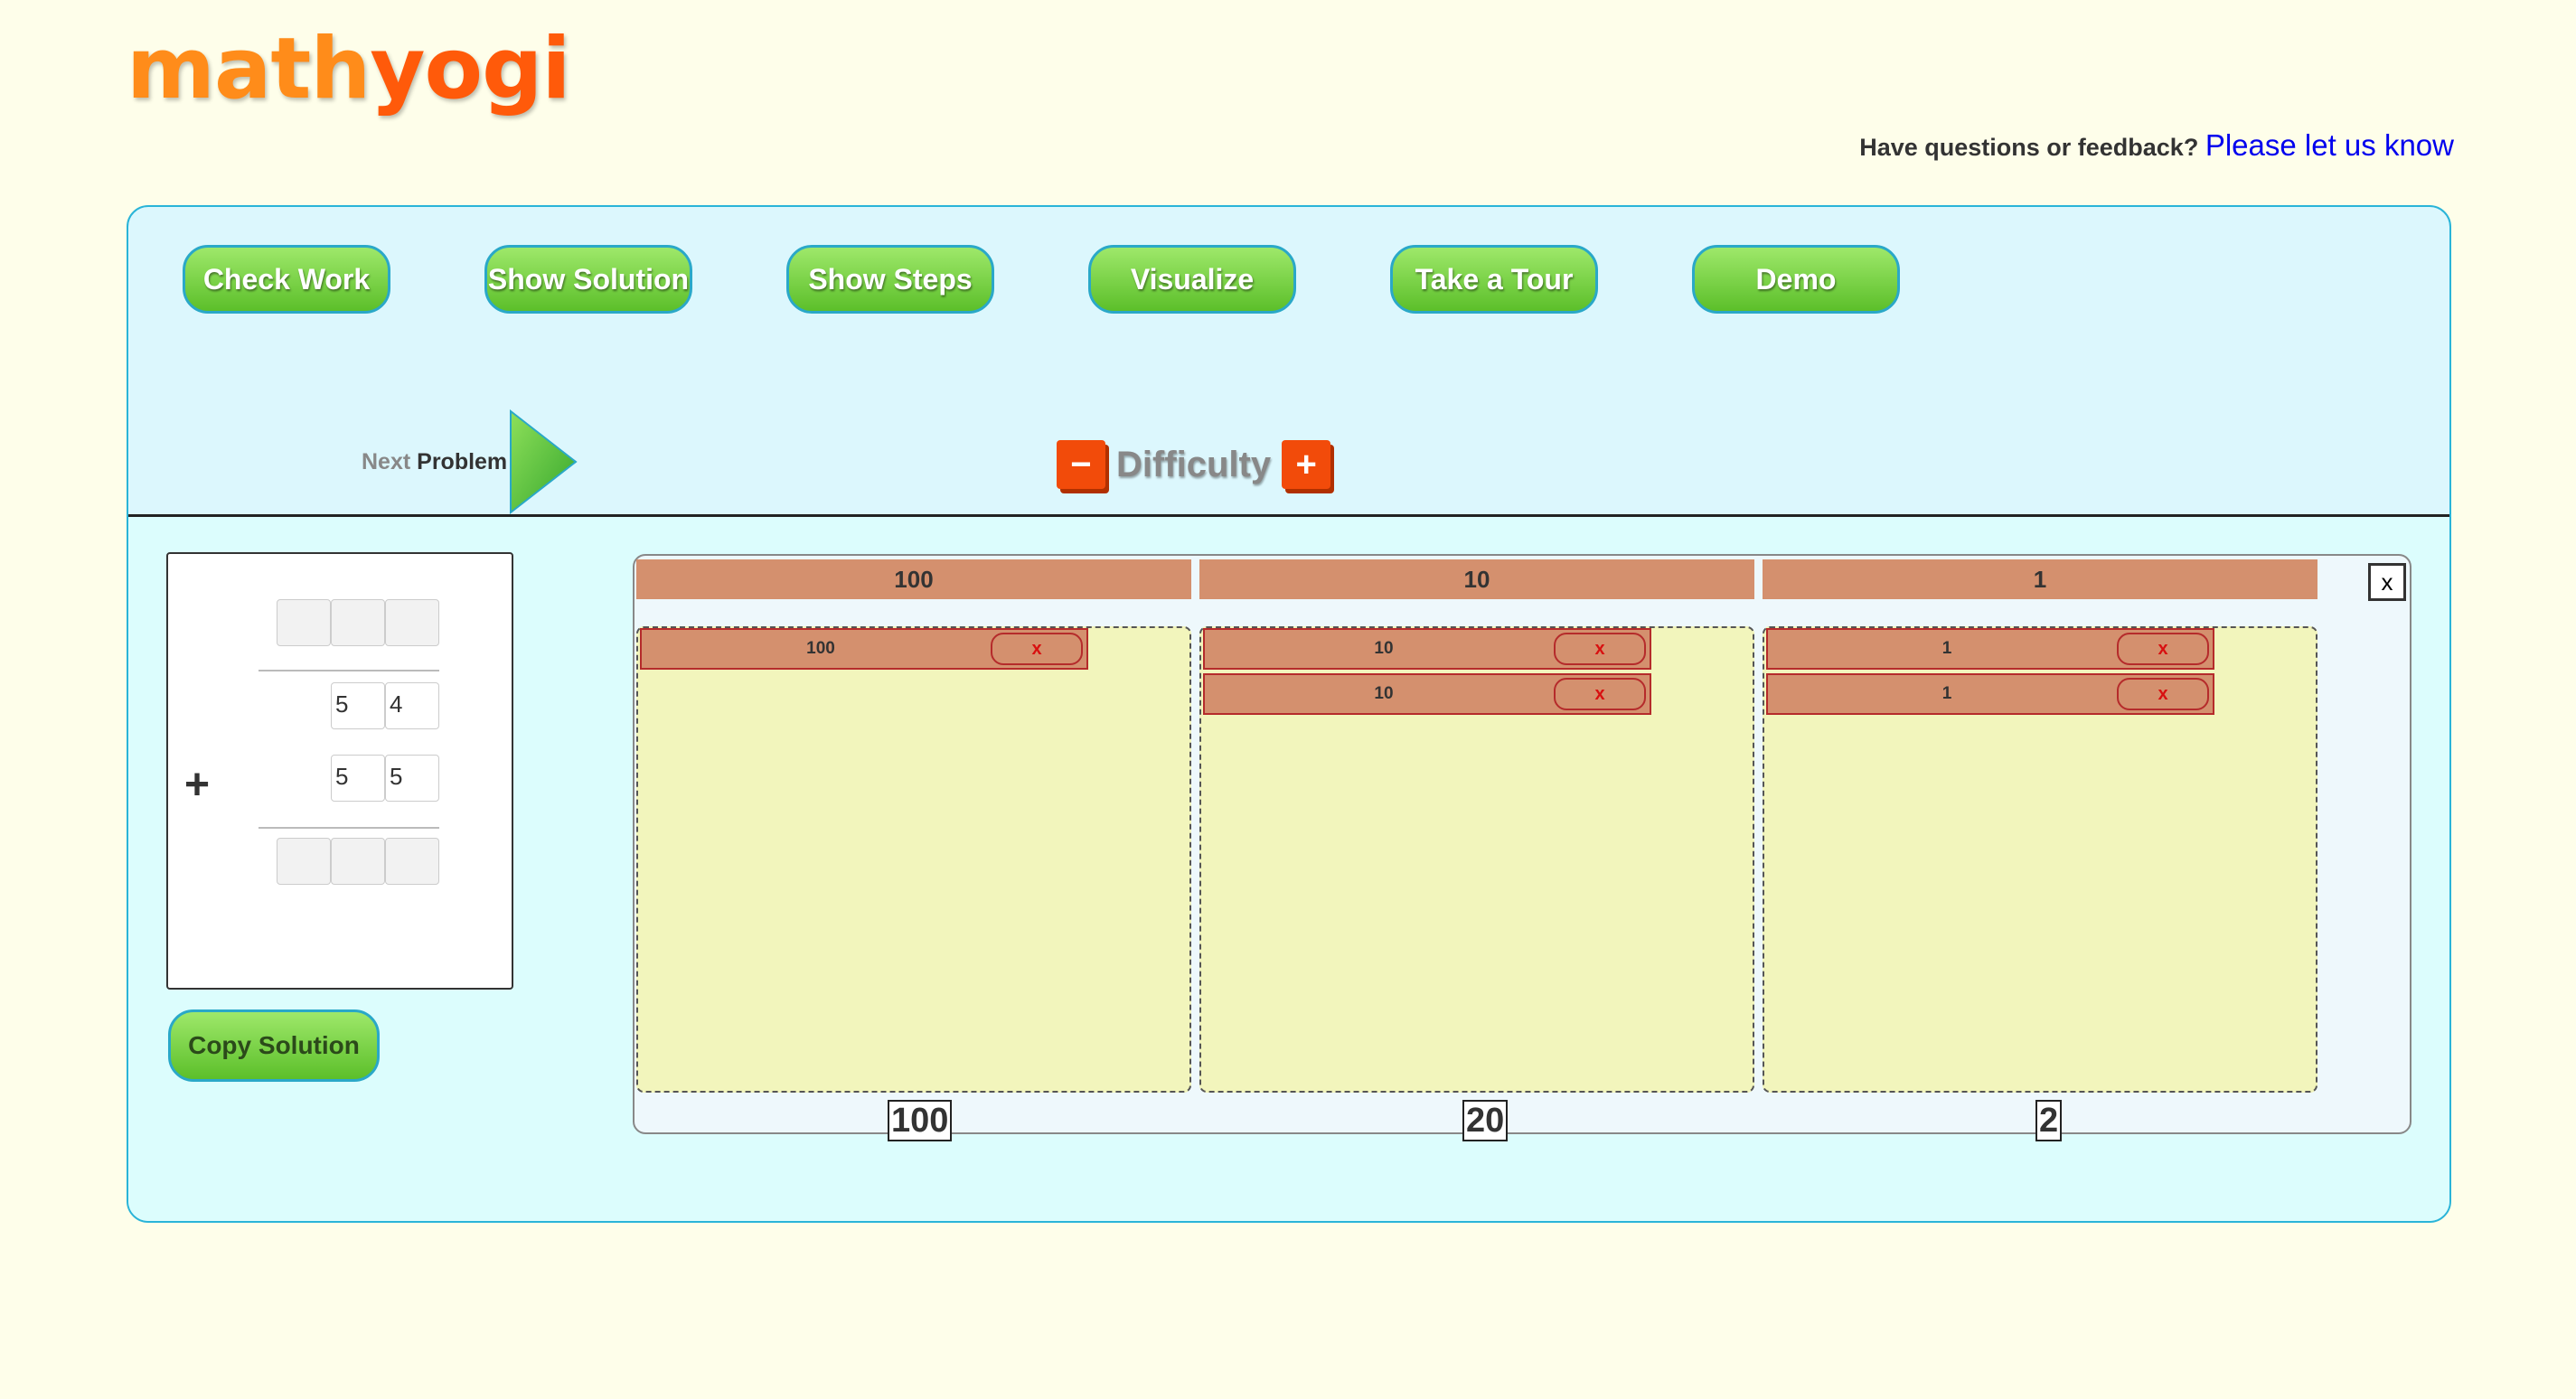 The image size is (2576, 1399). What do you see at coordinates (2049, 1120) in the screenshot?
I see `column-total-ones: 2` at bounding box center [2049, 1120].